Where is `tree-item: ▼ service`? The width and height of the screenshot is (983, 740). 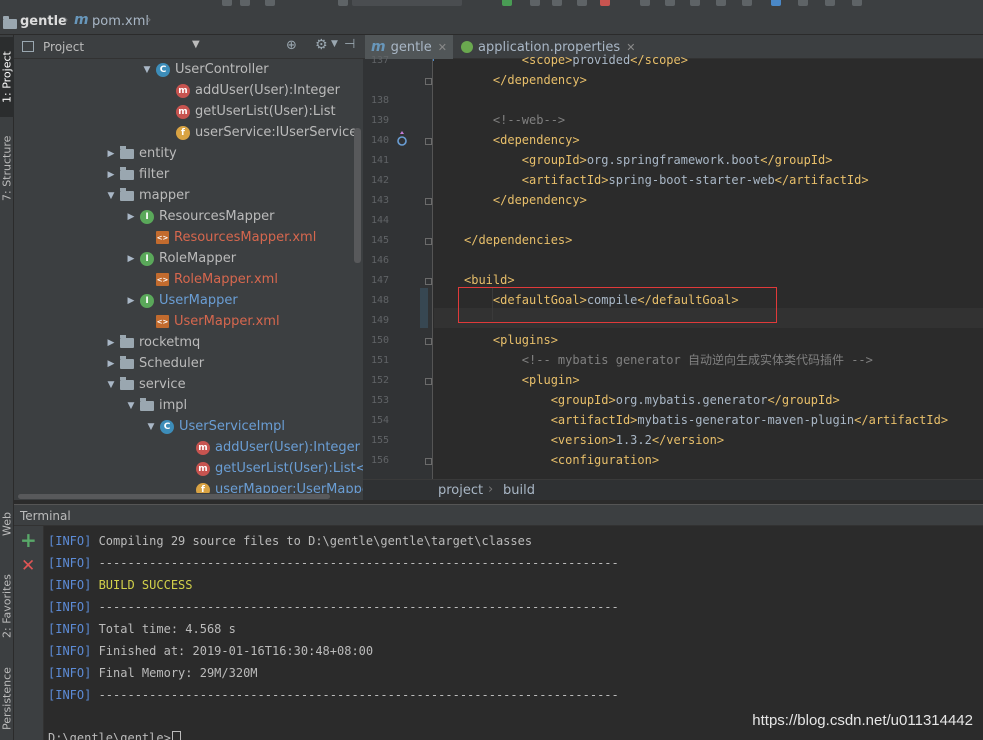 tree-item: ▼ service is located at coordinates (145, 384).